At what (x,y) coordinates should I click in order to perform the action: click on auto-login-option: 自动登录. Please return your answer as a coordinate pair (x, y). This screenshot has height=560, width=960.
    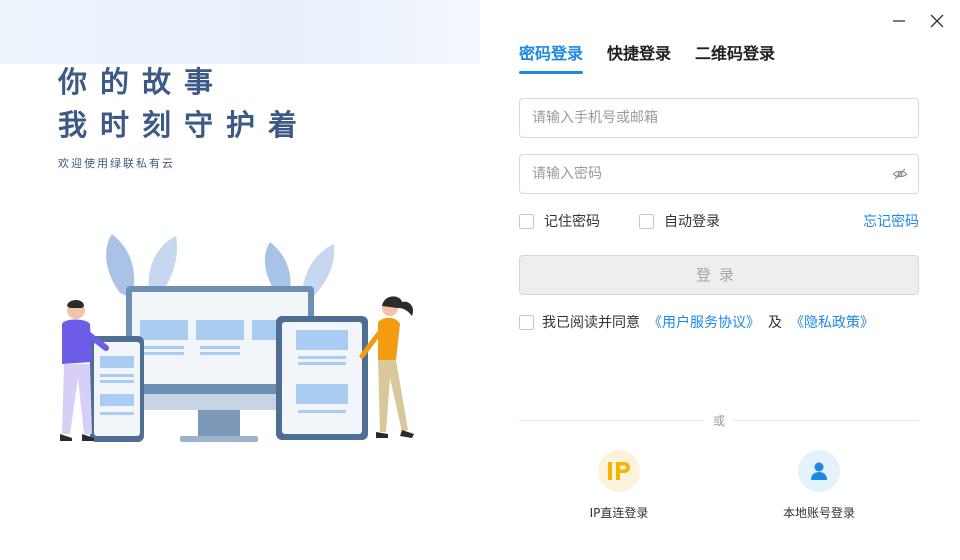
    Looking at the image, I should click on (679, 221).